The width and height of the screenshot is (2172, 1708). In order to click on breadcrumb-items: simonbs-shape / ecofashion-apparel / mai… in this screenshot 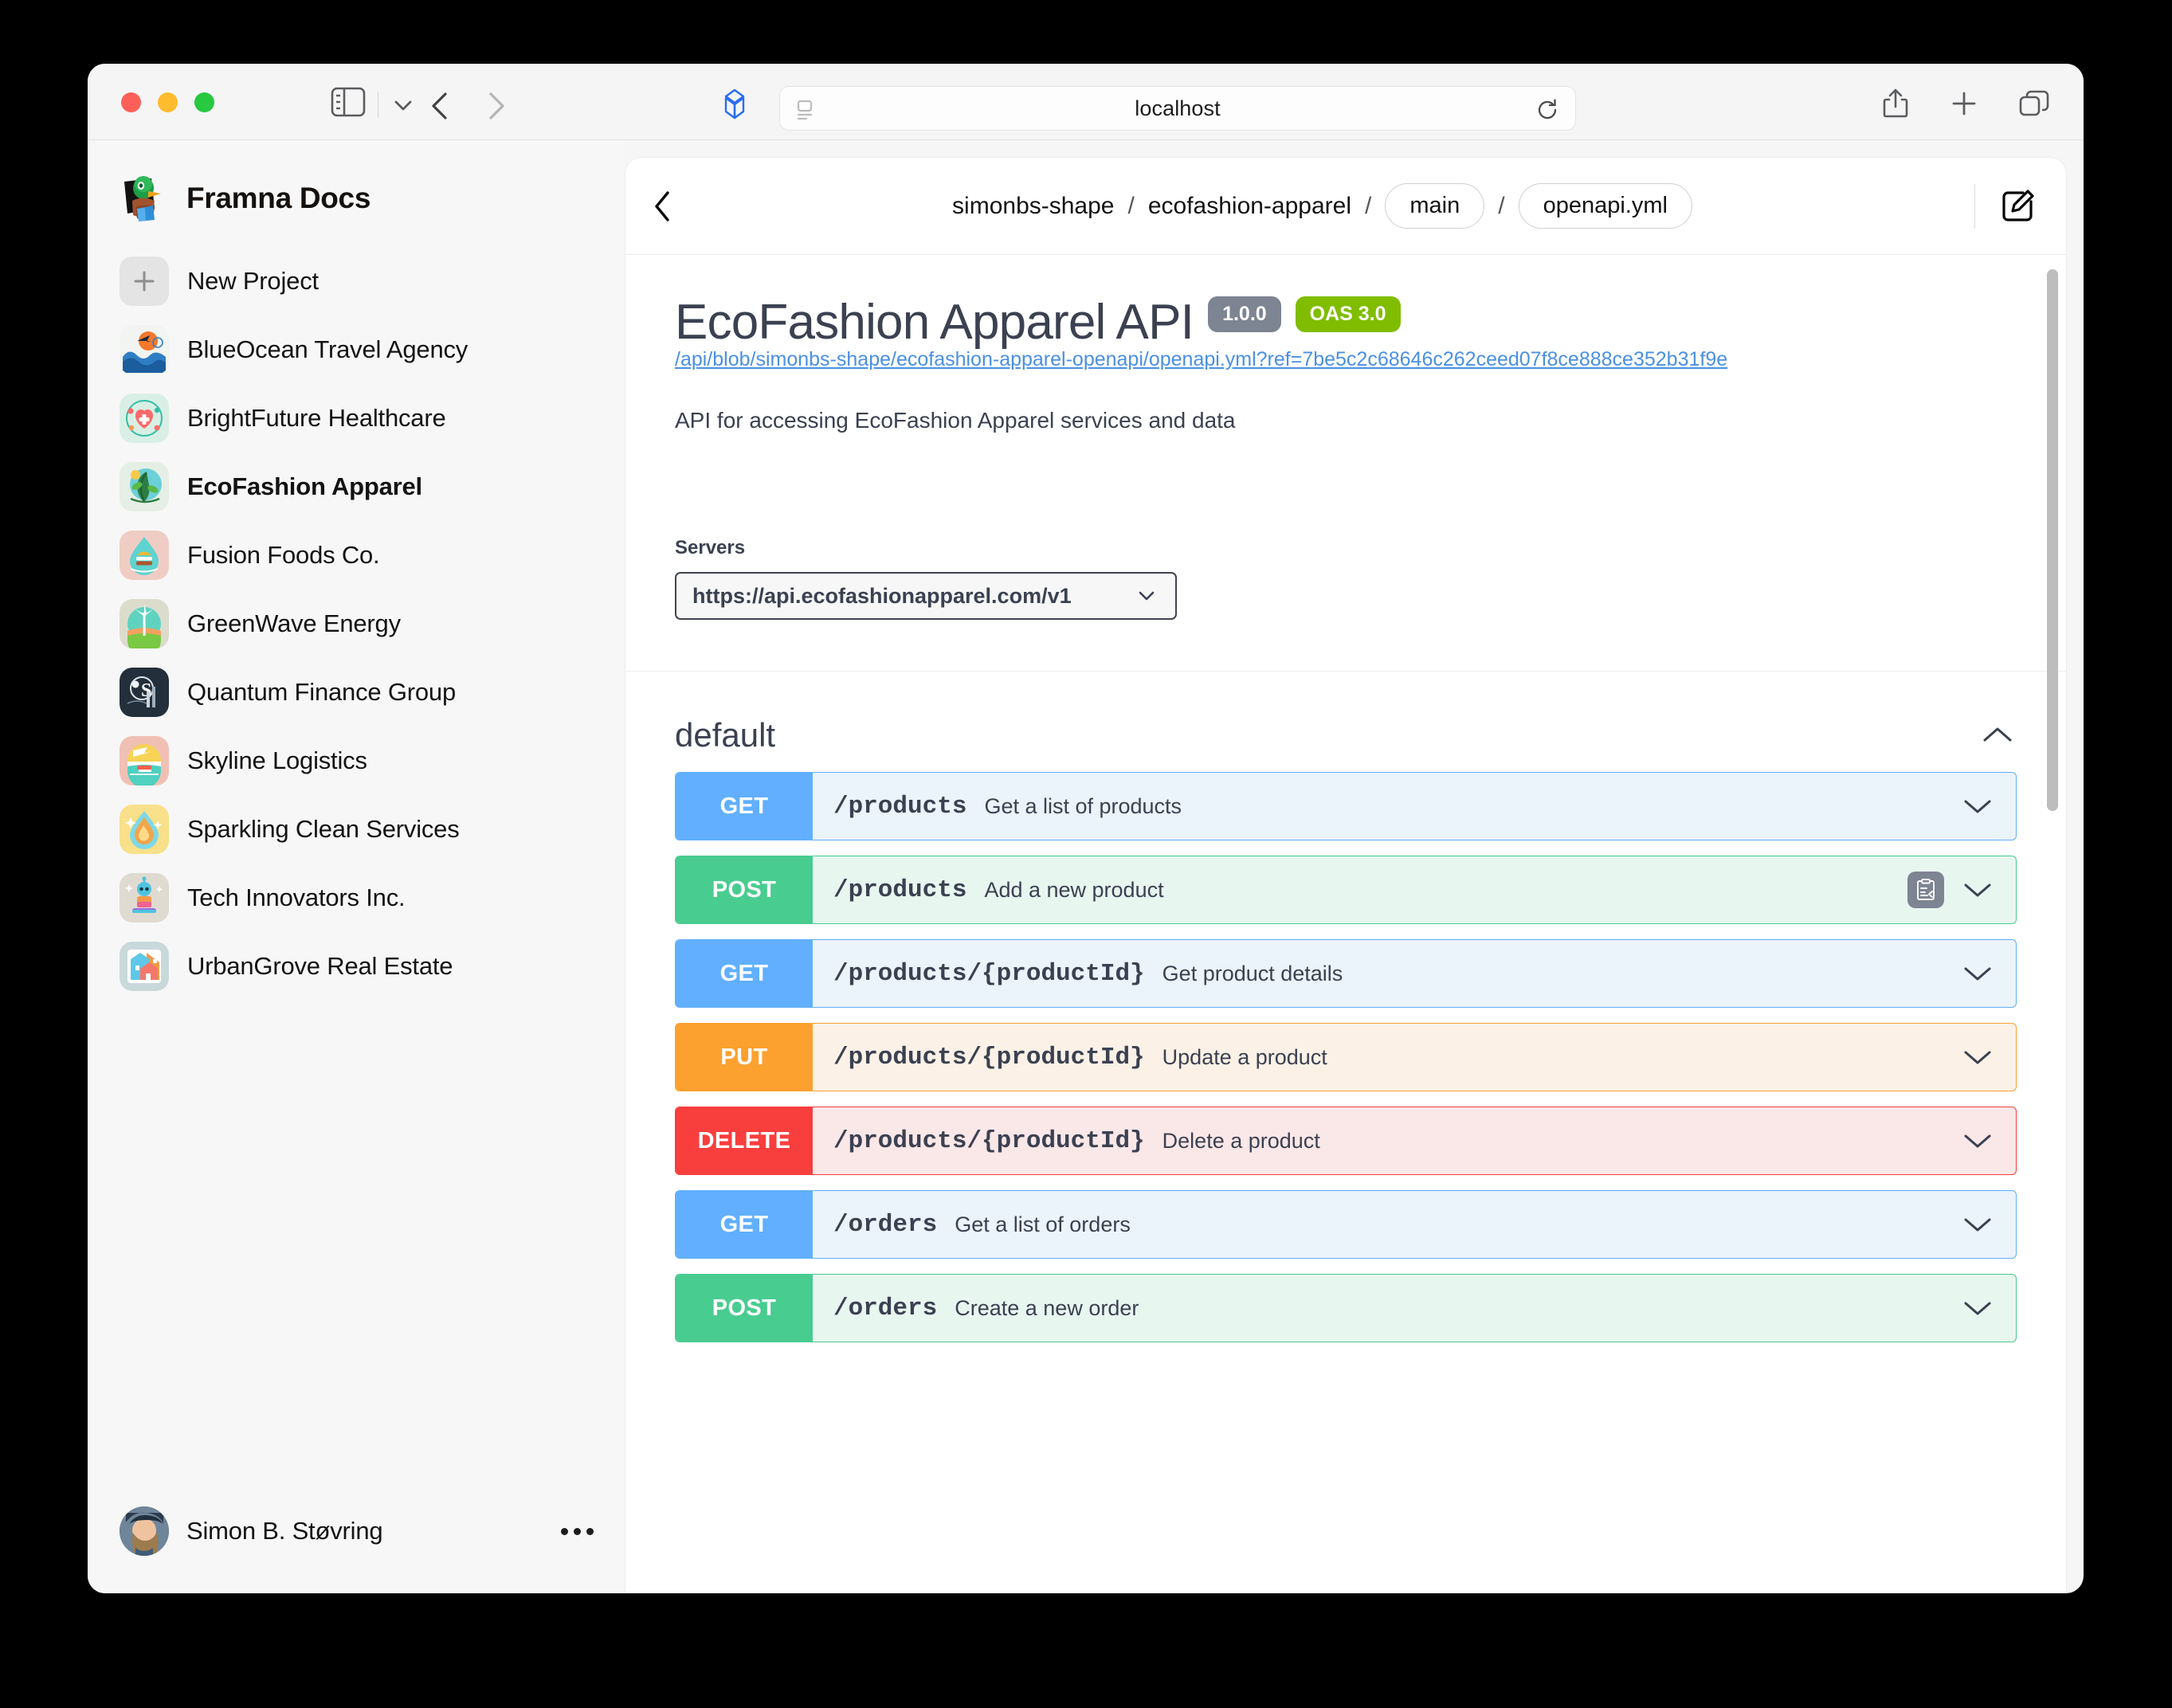, I will do `click(1322, 206)`.